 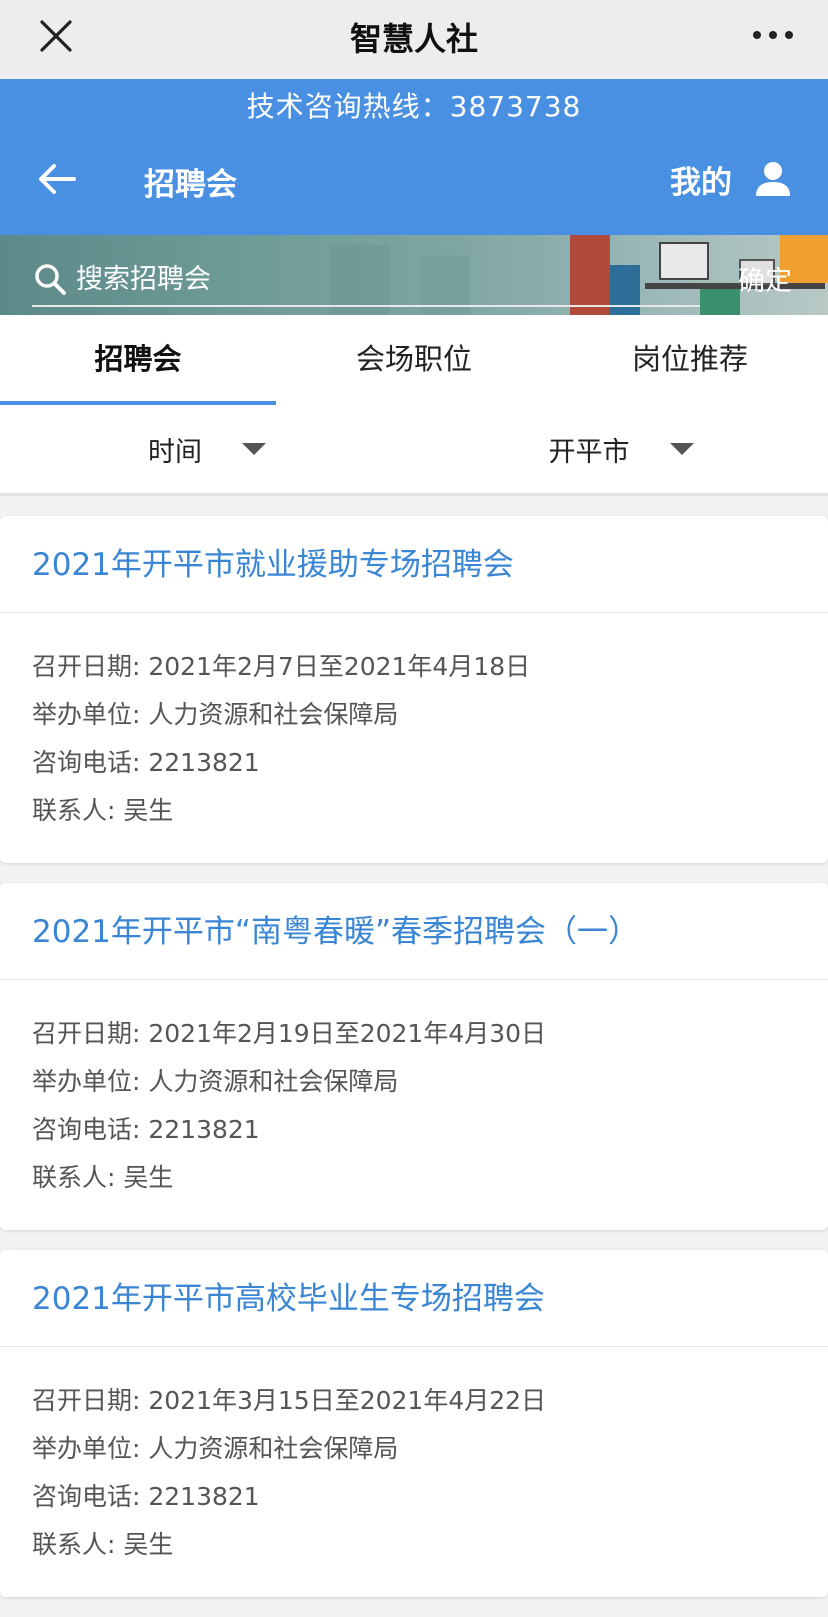 What do you see at coordinates (50, 279) in the screenshot?
I see `search-icon` at bounding box center [50, 279].